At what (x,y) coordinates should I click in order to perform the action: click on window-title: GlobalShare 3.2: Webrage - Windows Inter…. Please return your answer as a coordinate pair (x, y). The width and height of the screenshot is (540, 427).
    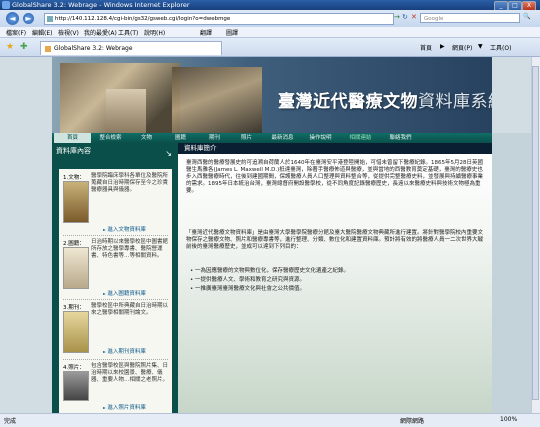
    Looking at the image, I should click on (101, 5).